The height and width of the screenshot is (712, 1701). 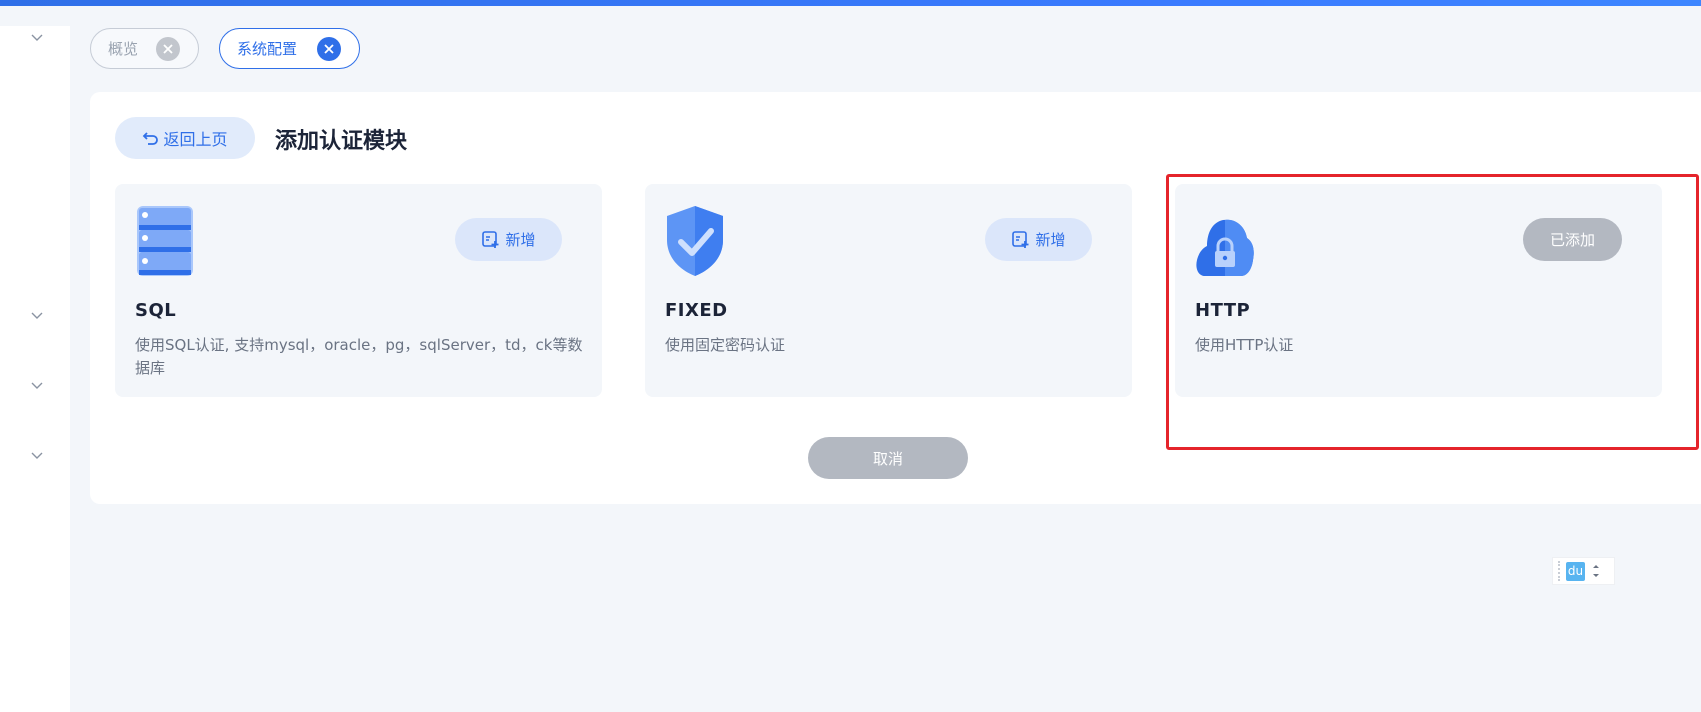 I want to click on return-arrow-icon, so click(x=151, y=138).